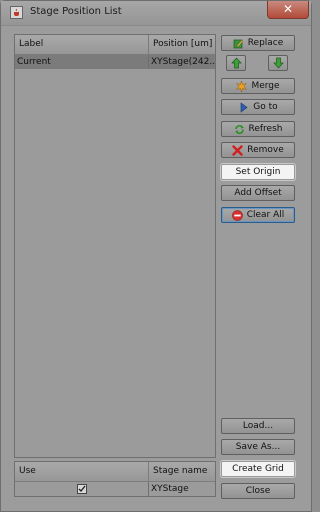  I want to click on remove-label: Remove, so click(265, 150).